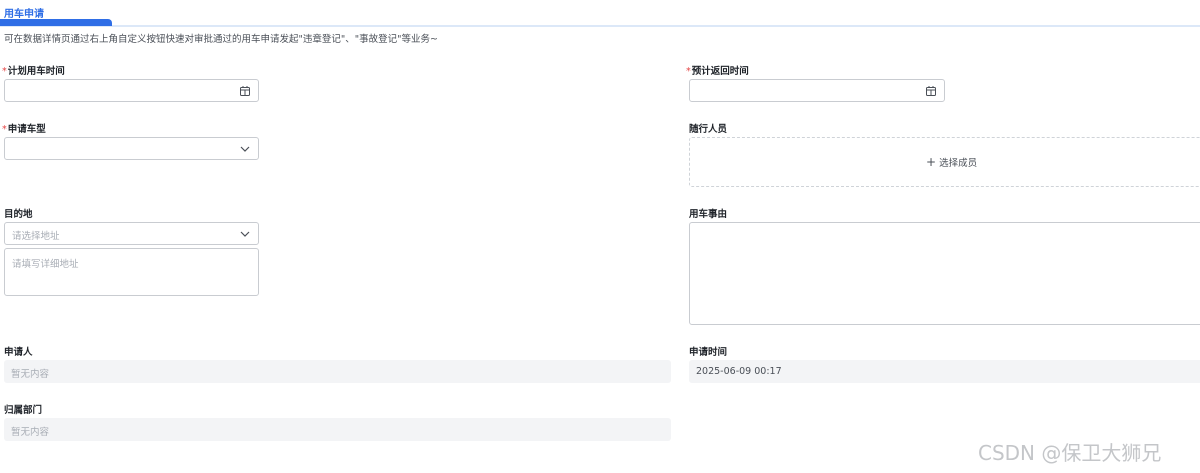 The width and height of the screenshot is (1200, 473). What do you see at coordinates (739, 371) in the screenshot?
I see `apply-time-value: 2025-06-09 00:17` at bounding box center [739, 371].